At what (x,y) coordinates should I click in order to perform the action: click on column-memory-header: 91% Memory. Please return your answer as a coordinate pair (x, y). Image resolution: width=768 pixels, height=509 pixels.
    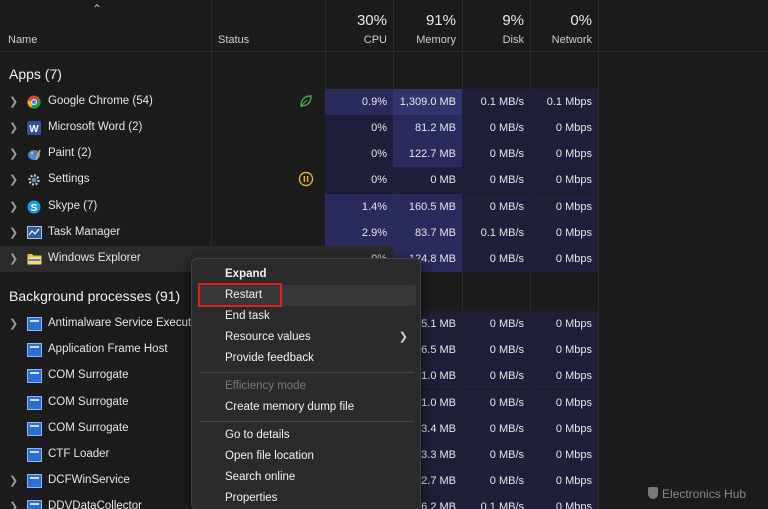
    Looking at the image, I should click on (427, 26).